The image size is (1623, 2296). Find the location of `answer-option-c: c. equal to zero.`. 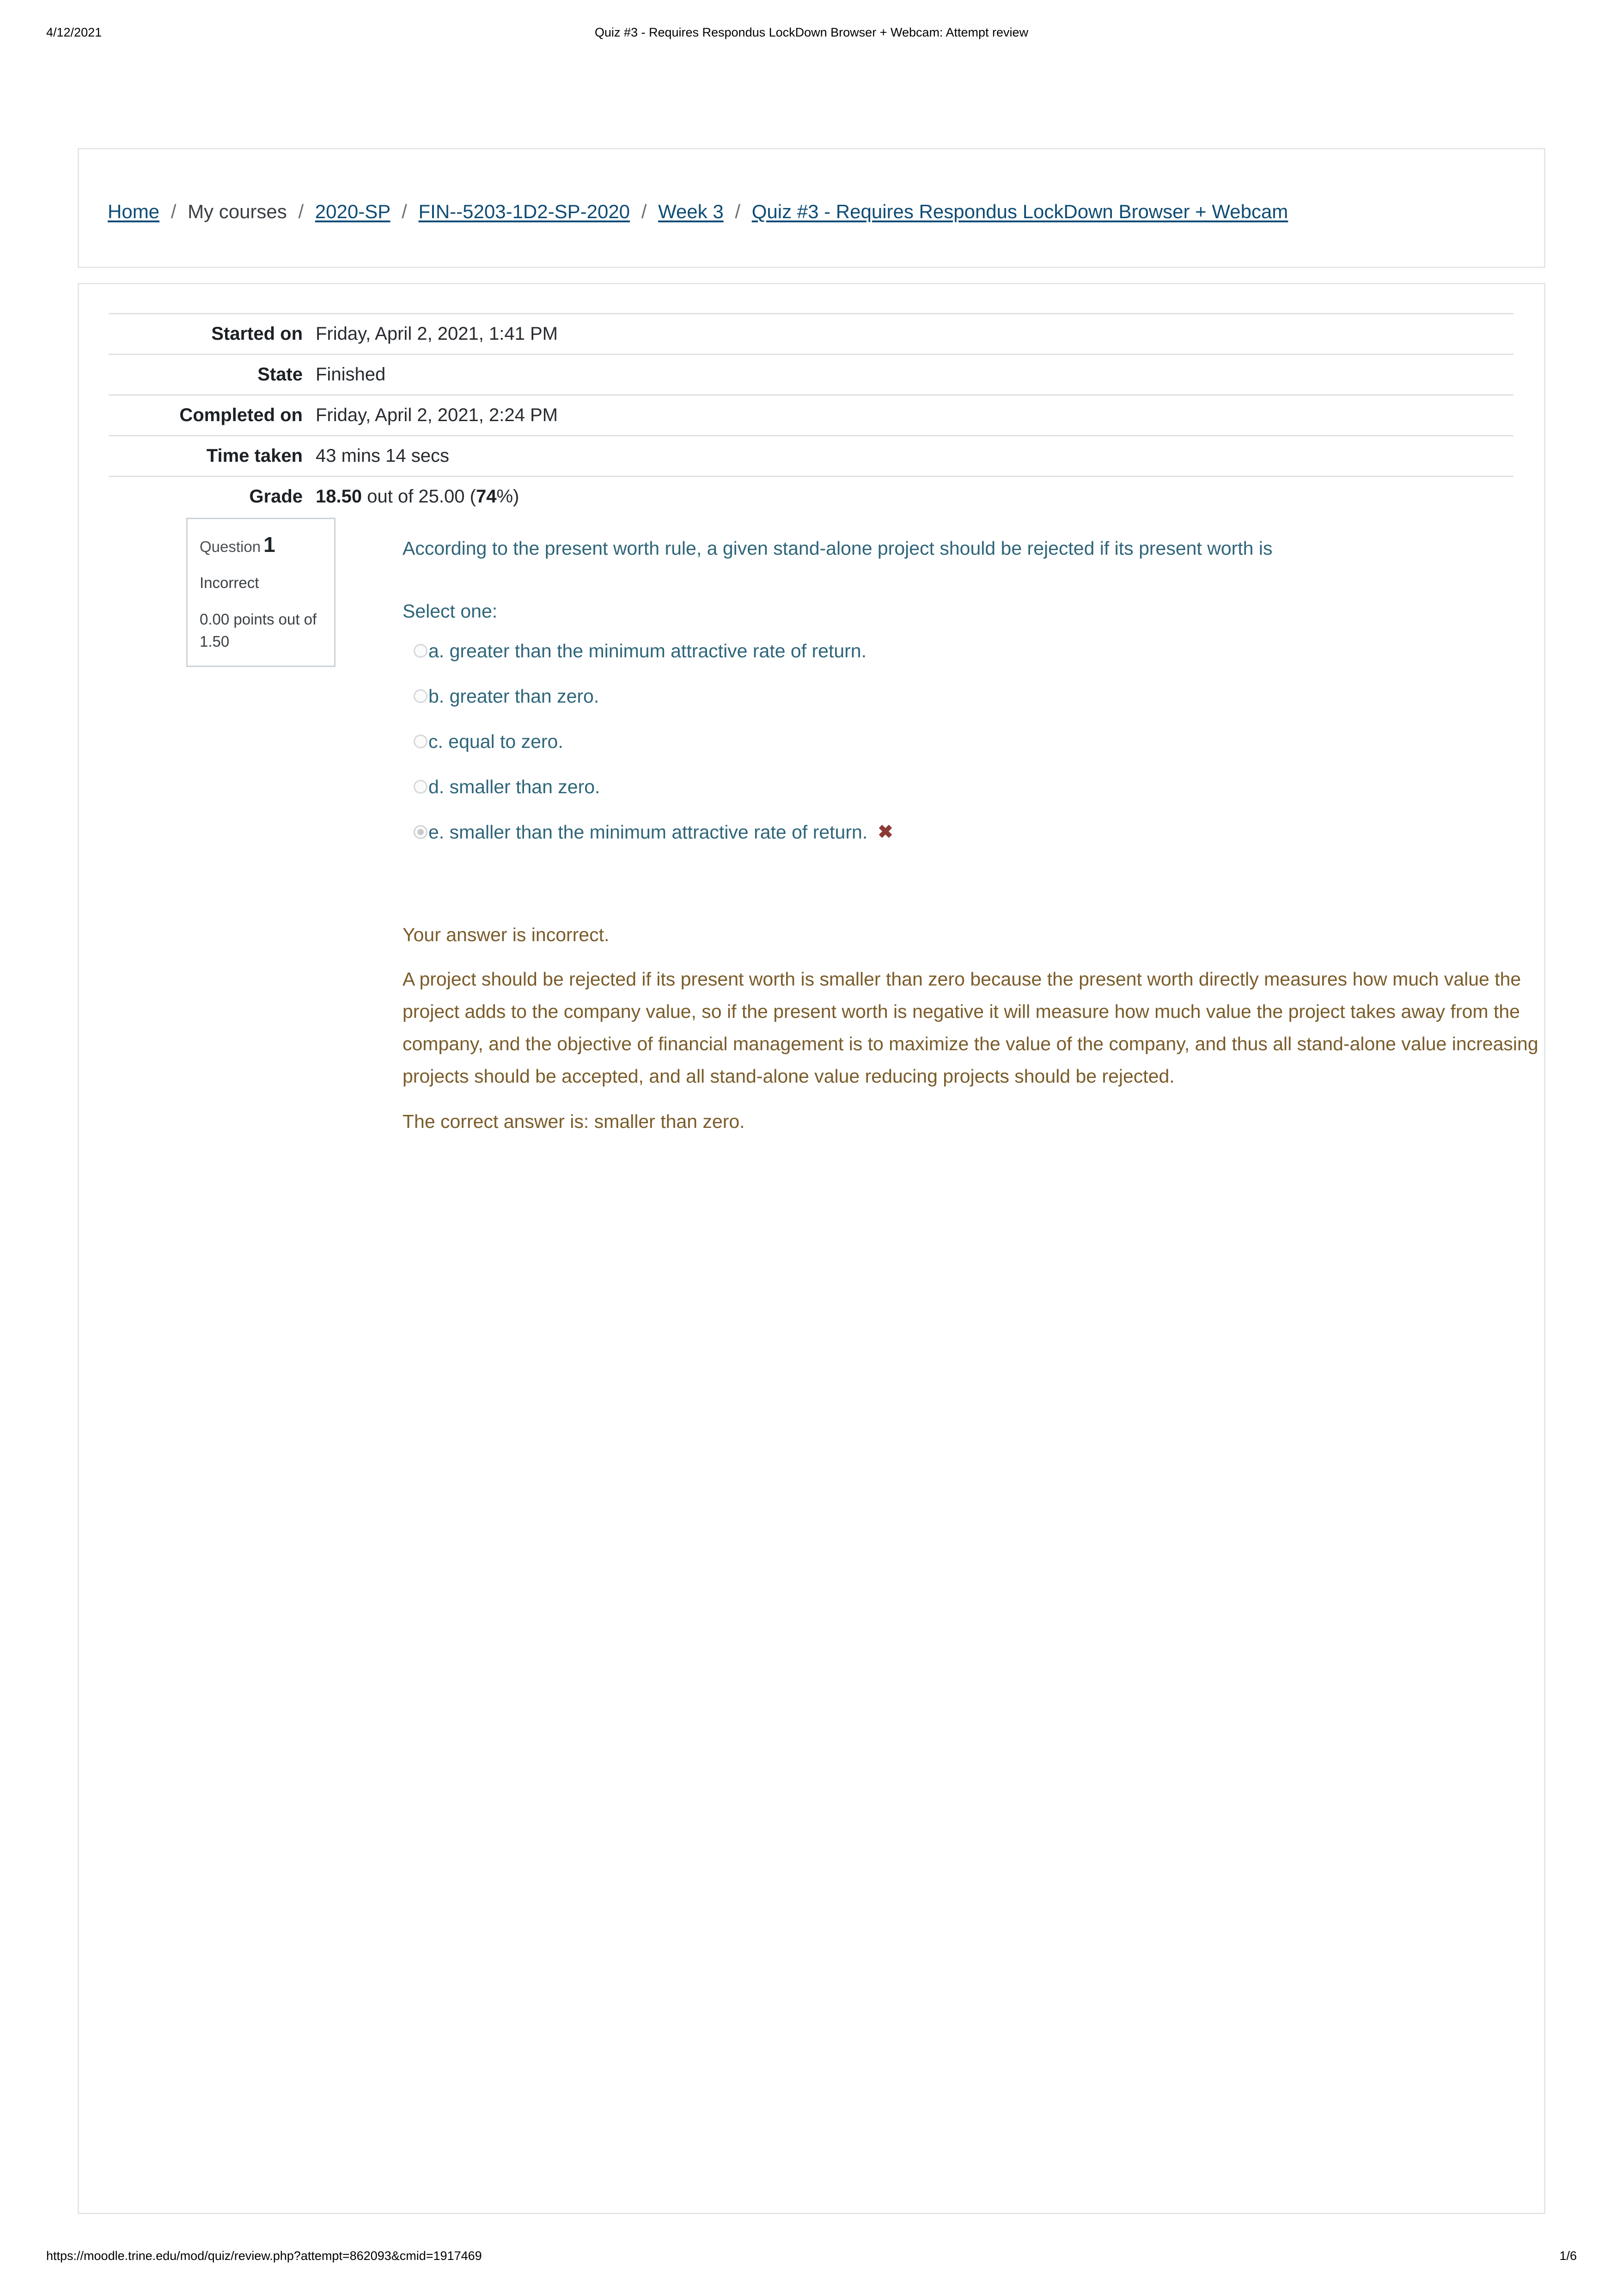

answer-option-c: c. equal to zero. is located at coordinates (988, 746).